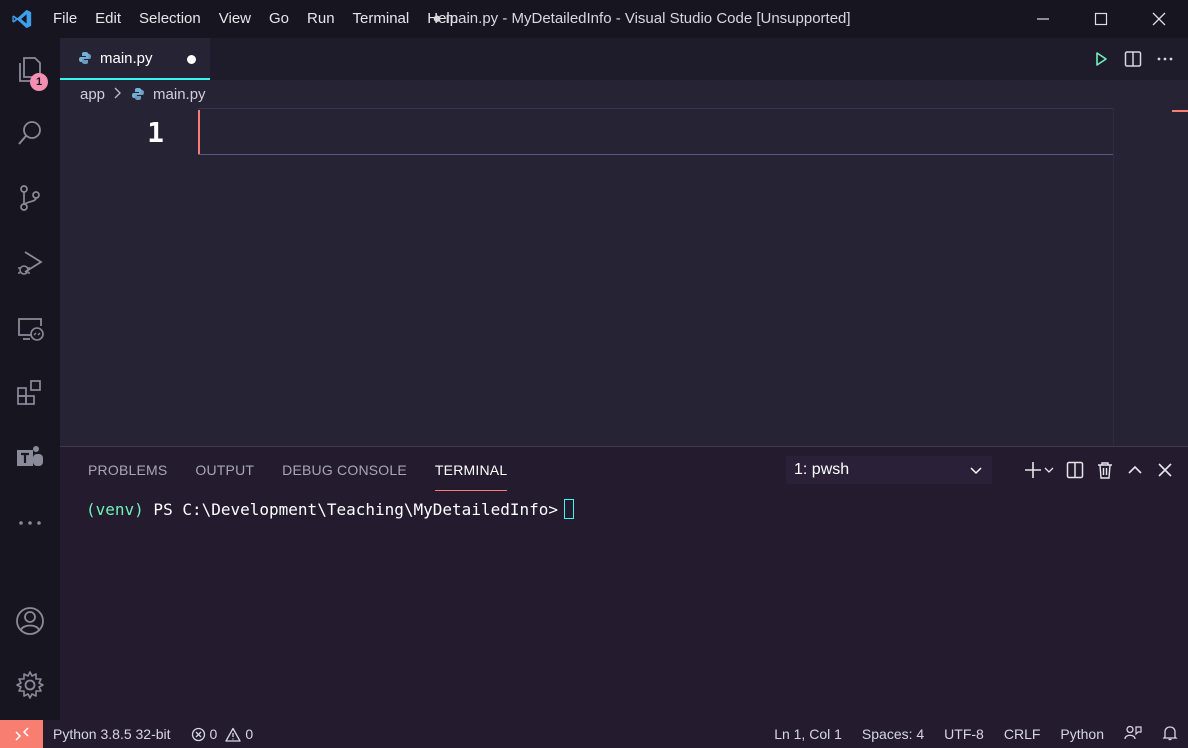 Image resolution: width=1188 pixels, height=748 pixels. Describe the element at coordinates (112, 734) in the screenshot. I see `python-interpreter: Python 3.8.5 32-bit` at that location.